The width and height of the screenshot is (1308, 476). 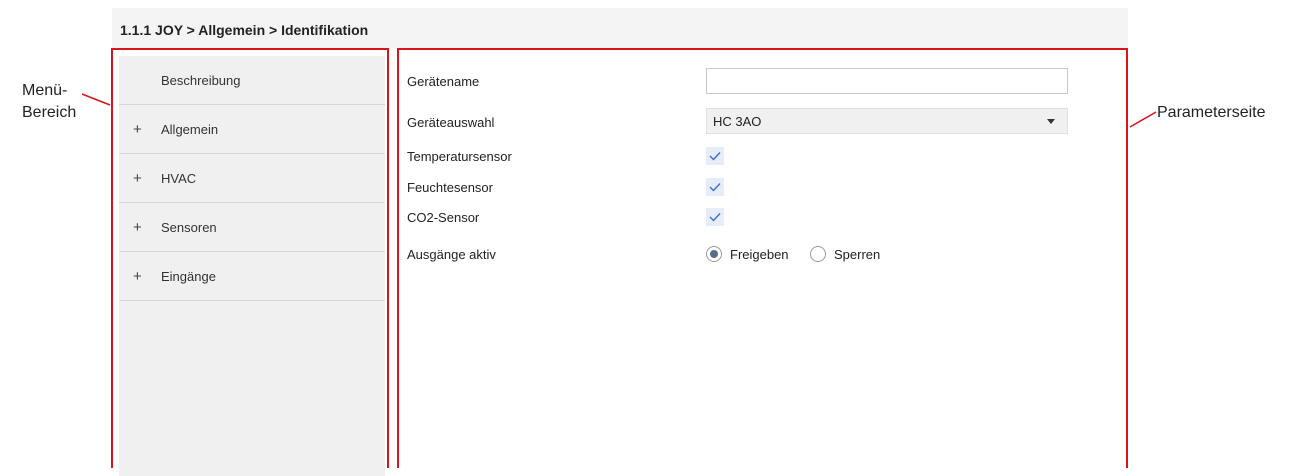 What do you see at coordinates (714, 254) in the screenshot?
I see `radio-freigeben` at bounding box center [714, 254].